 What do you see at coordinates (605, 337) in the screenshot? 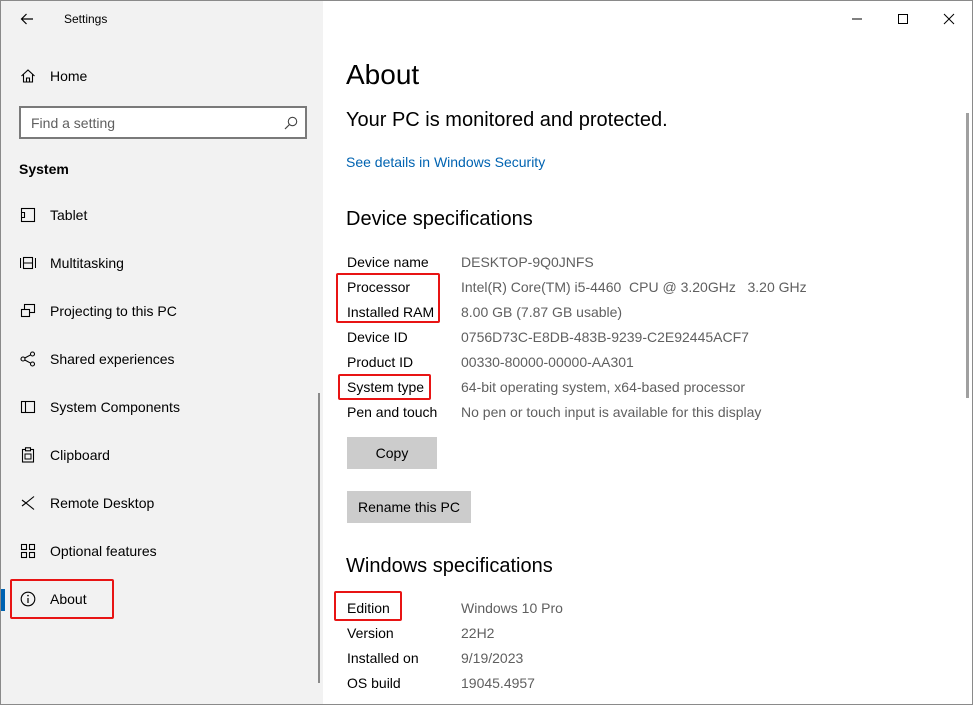
I see `spec-value: 0756D73C-E8DB-483B-9239-C2E92445ACF7` at bounding box center [605, 337].